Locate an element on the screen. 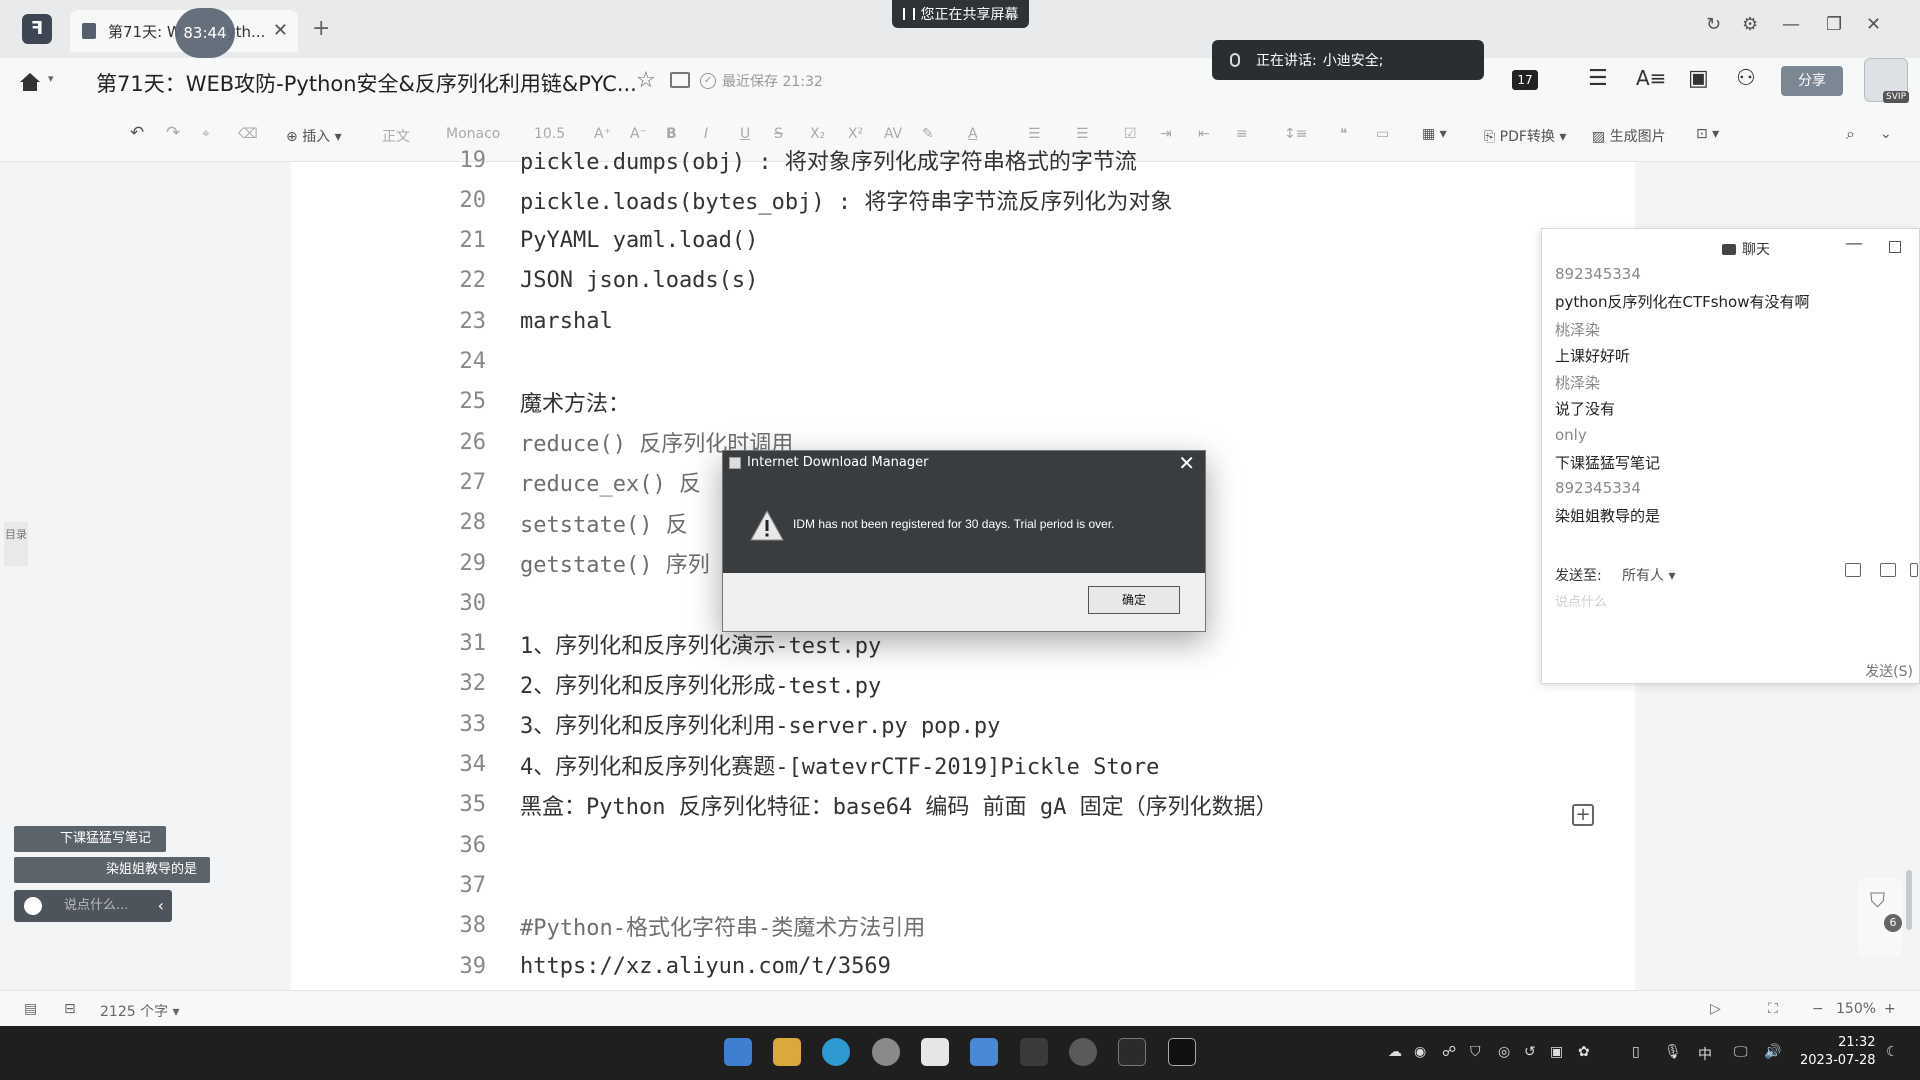  font-color-icon: A is located at coordinates (973, 134).